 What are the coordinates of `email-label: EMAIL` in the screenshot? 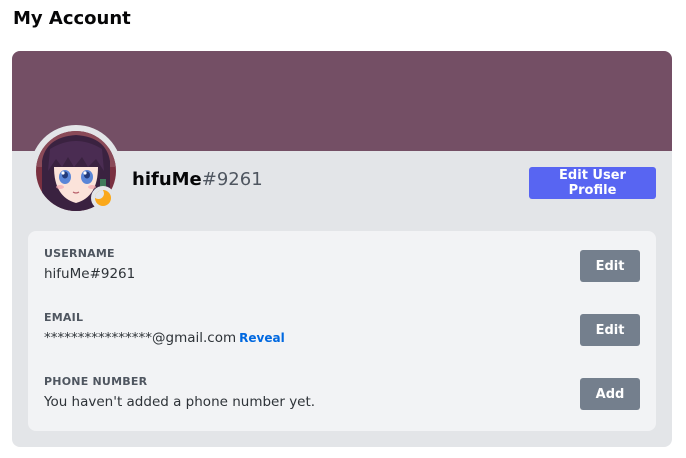 It's located at (64, 317).